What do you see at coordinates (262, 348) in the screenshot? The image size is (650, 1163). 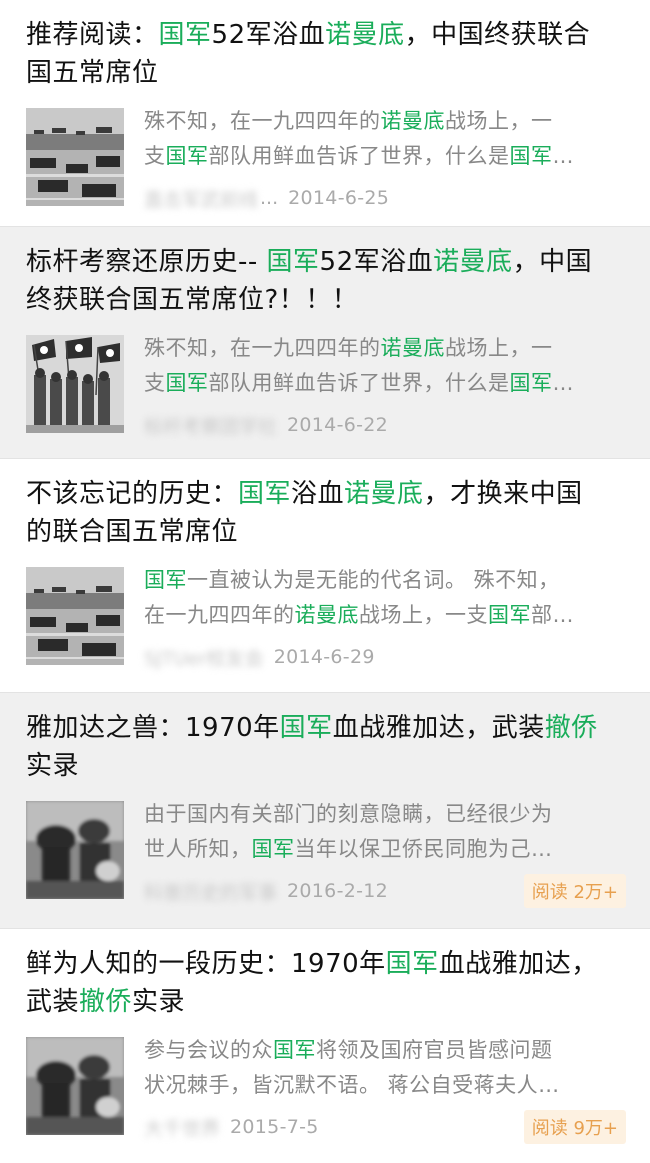 I see `text-segment: 殊不知，在一九四四年的` at bounding box center [262, 348].